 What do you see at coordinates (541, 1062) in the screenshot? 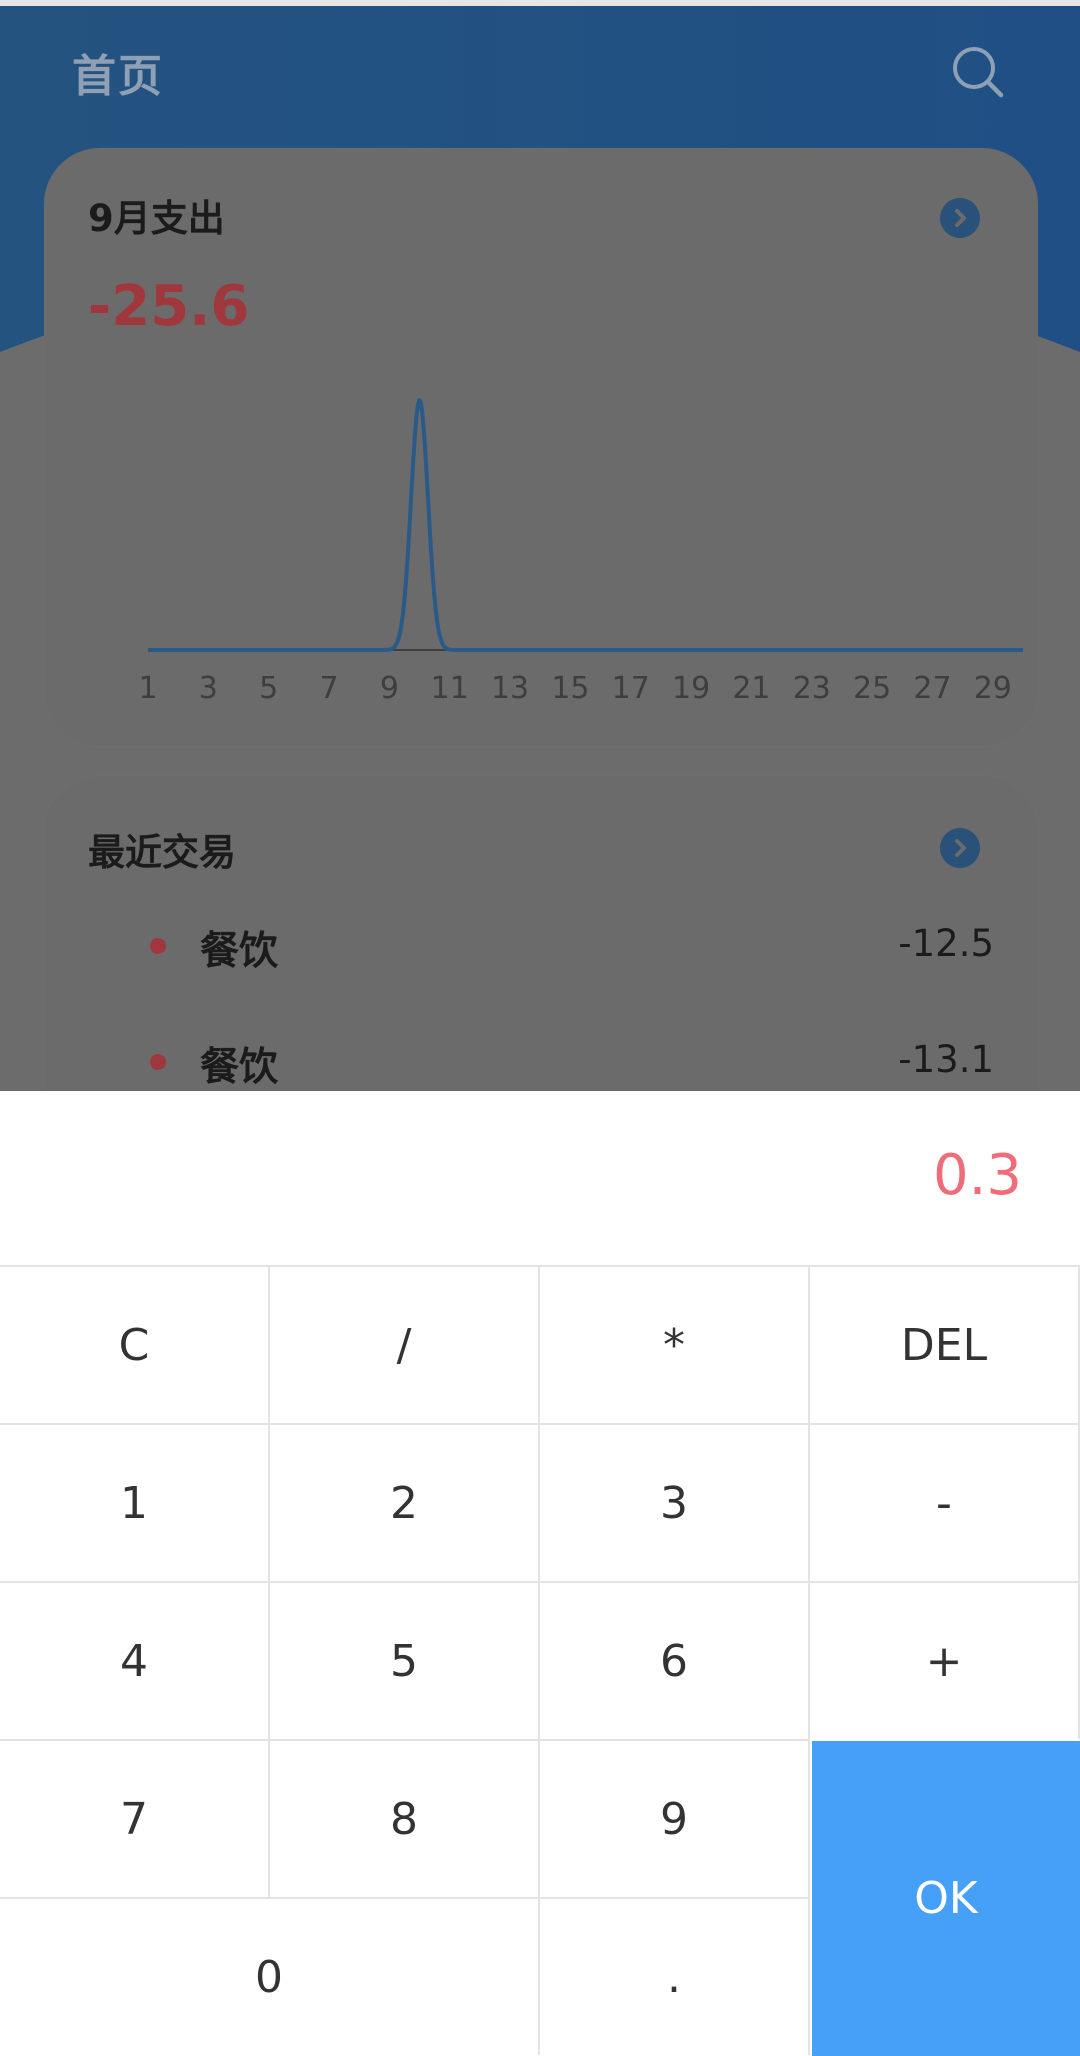
I see `transaction-row: 餐饮 -13.1` at bounding box center [541, 1062].